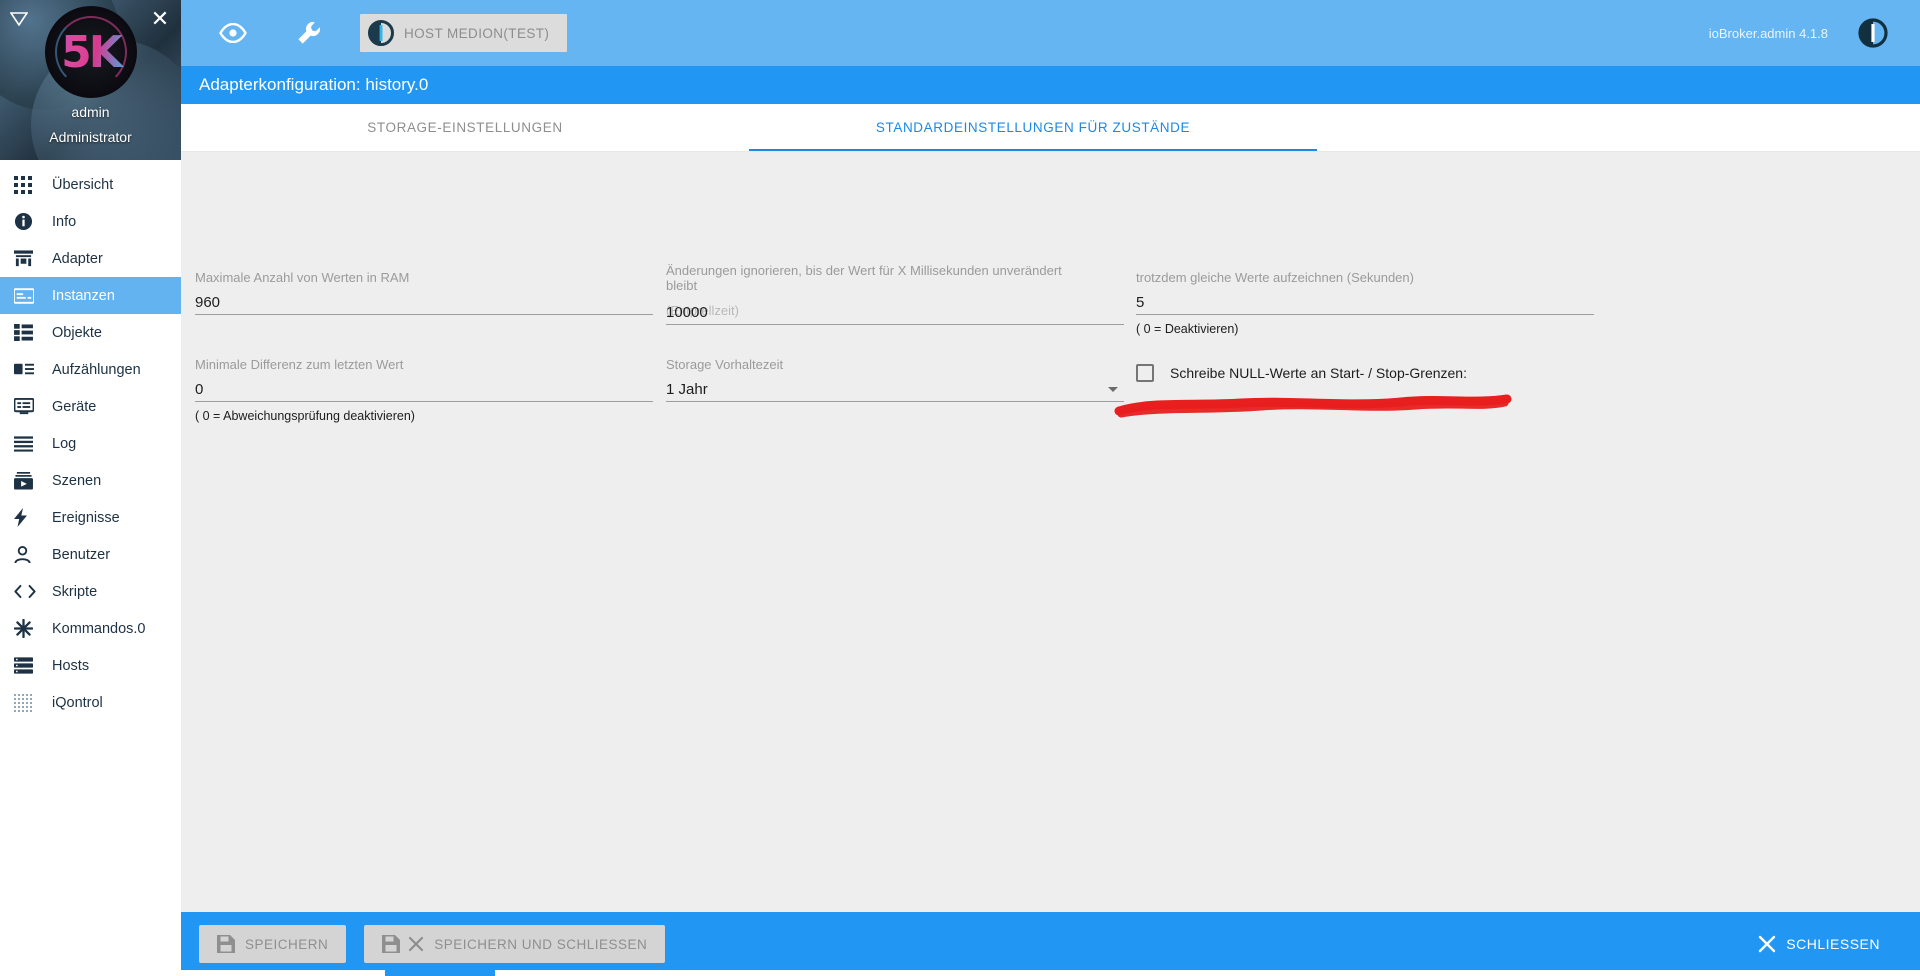 This screenshot has height=976, width=1920. What do you see at coordinates (99, 628) in the screenshot?
I see `sidebar-item-label: Kommandos.0` at bounding box center [99, 628].